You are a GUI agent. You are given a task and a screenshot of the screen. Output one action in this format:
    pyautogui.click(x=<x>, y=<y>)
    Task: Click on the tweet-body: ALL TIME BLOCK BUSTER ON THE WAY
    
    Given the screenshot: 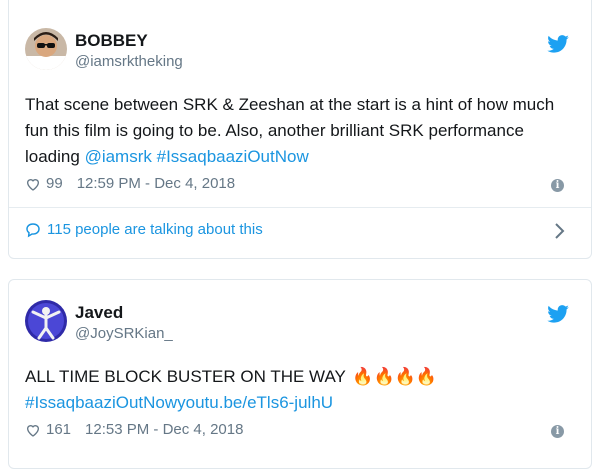 What is the action you would take?
    pyautogui.click(x=188, y=376)
    